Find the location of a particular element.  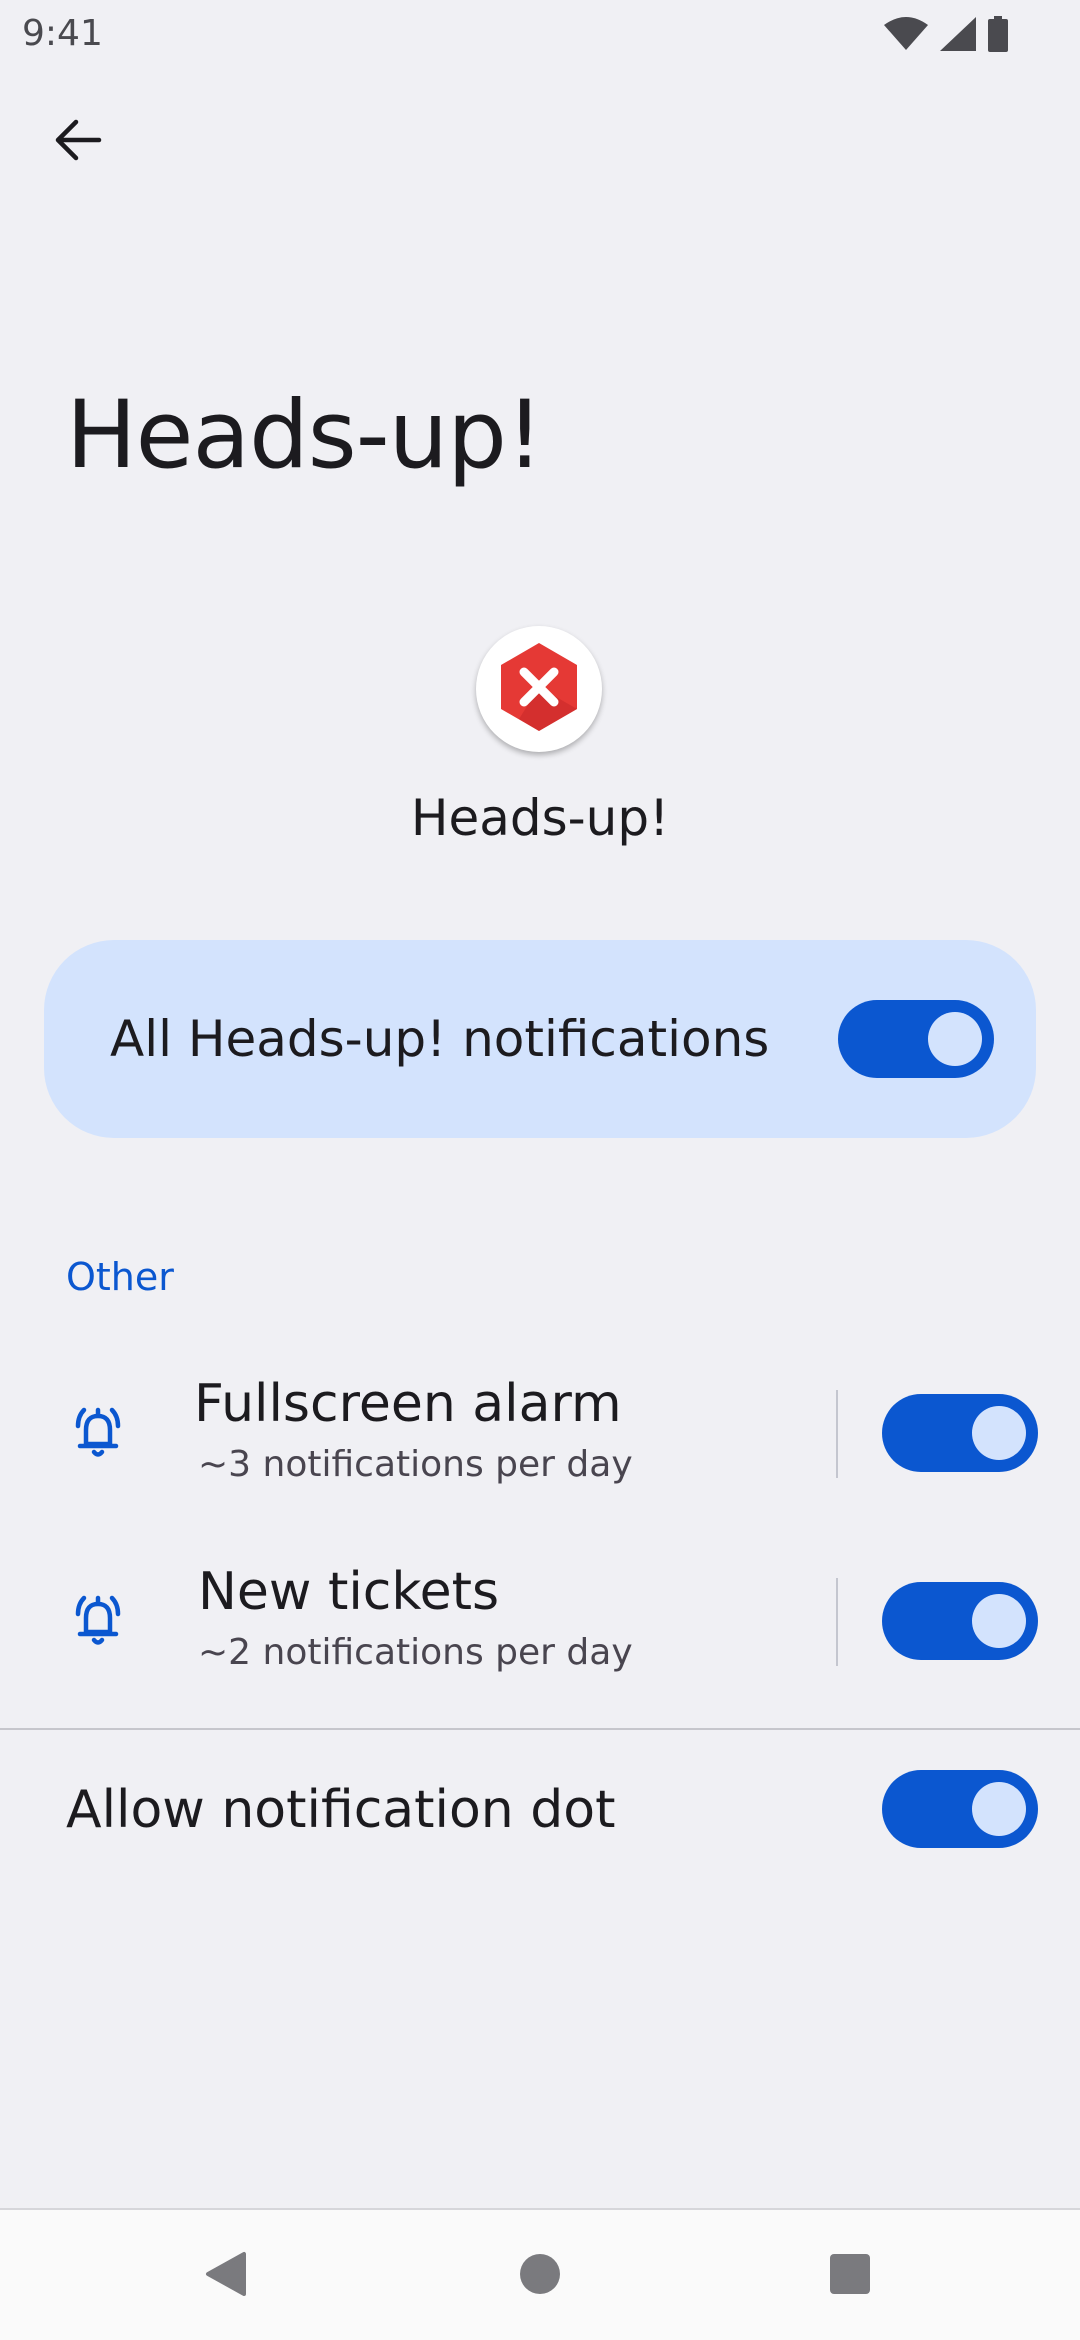

fullscreen-alarm-switch is located at coordinates (960, 1433).